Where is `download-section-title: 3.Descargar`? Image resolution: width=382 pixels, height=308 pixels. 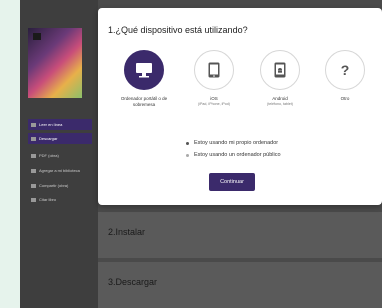
download-section-title: 3.Descargar is located at coordinates (133, 282).